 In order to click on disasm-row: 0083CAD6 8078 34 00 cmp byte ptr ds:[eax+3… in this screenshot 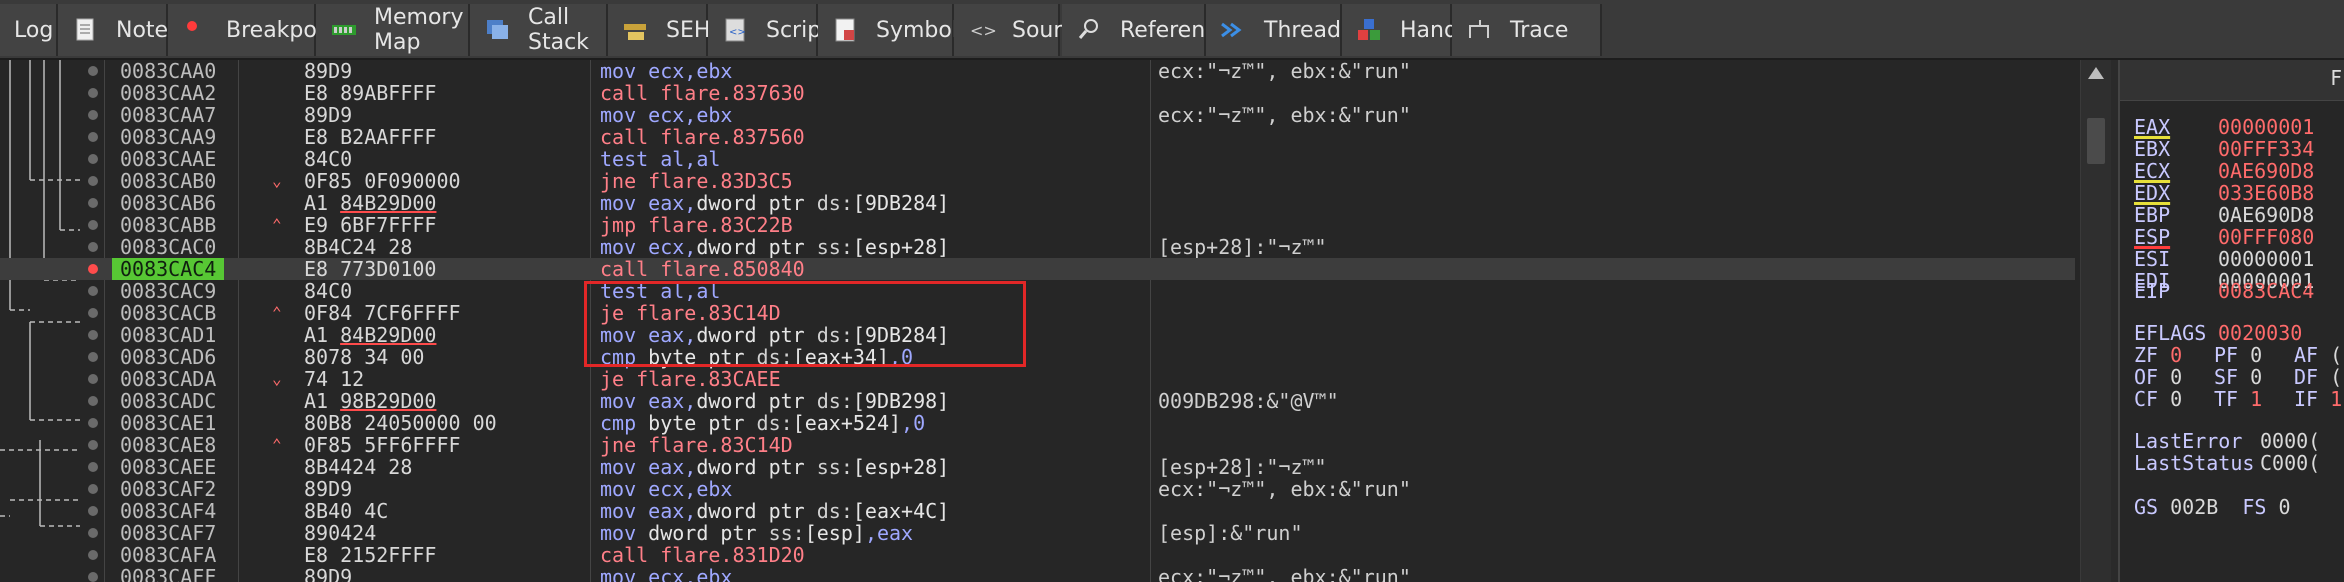, I will do `click(1037, 357)`.